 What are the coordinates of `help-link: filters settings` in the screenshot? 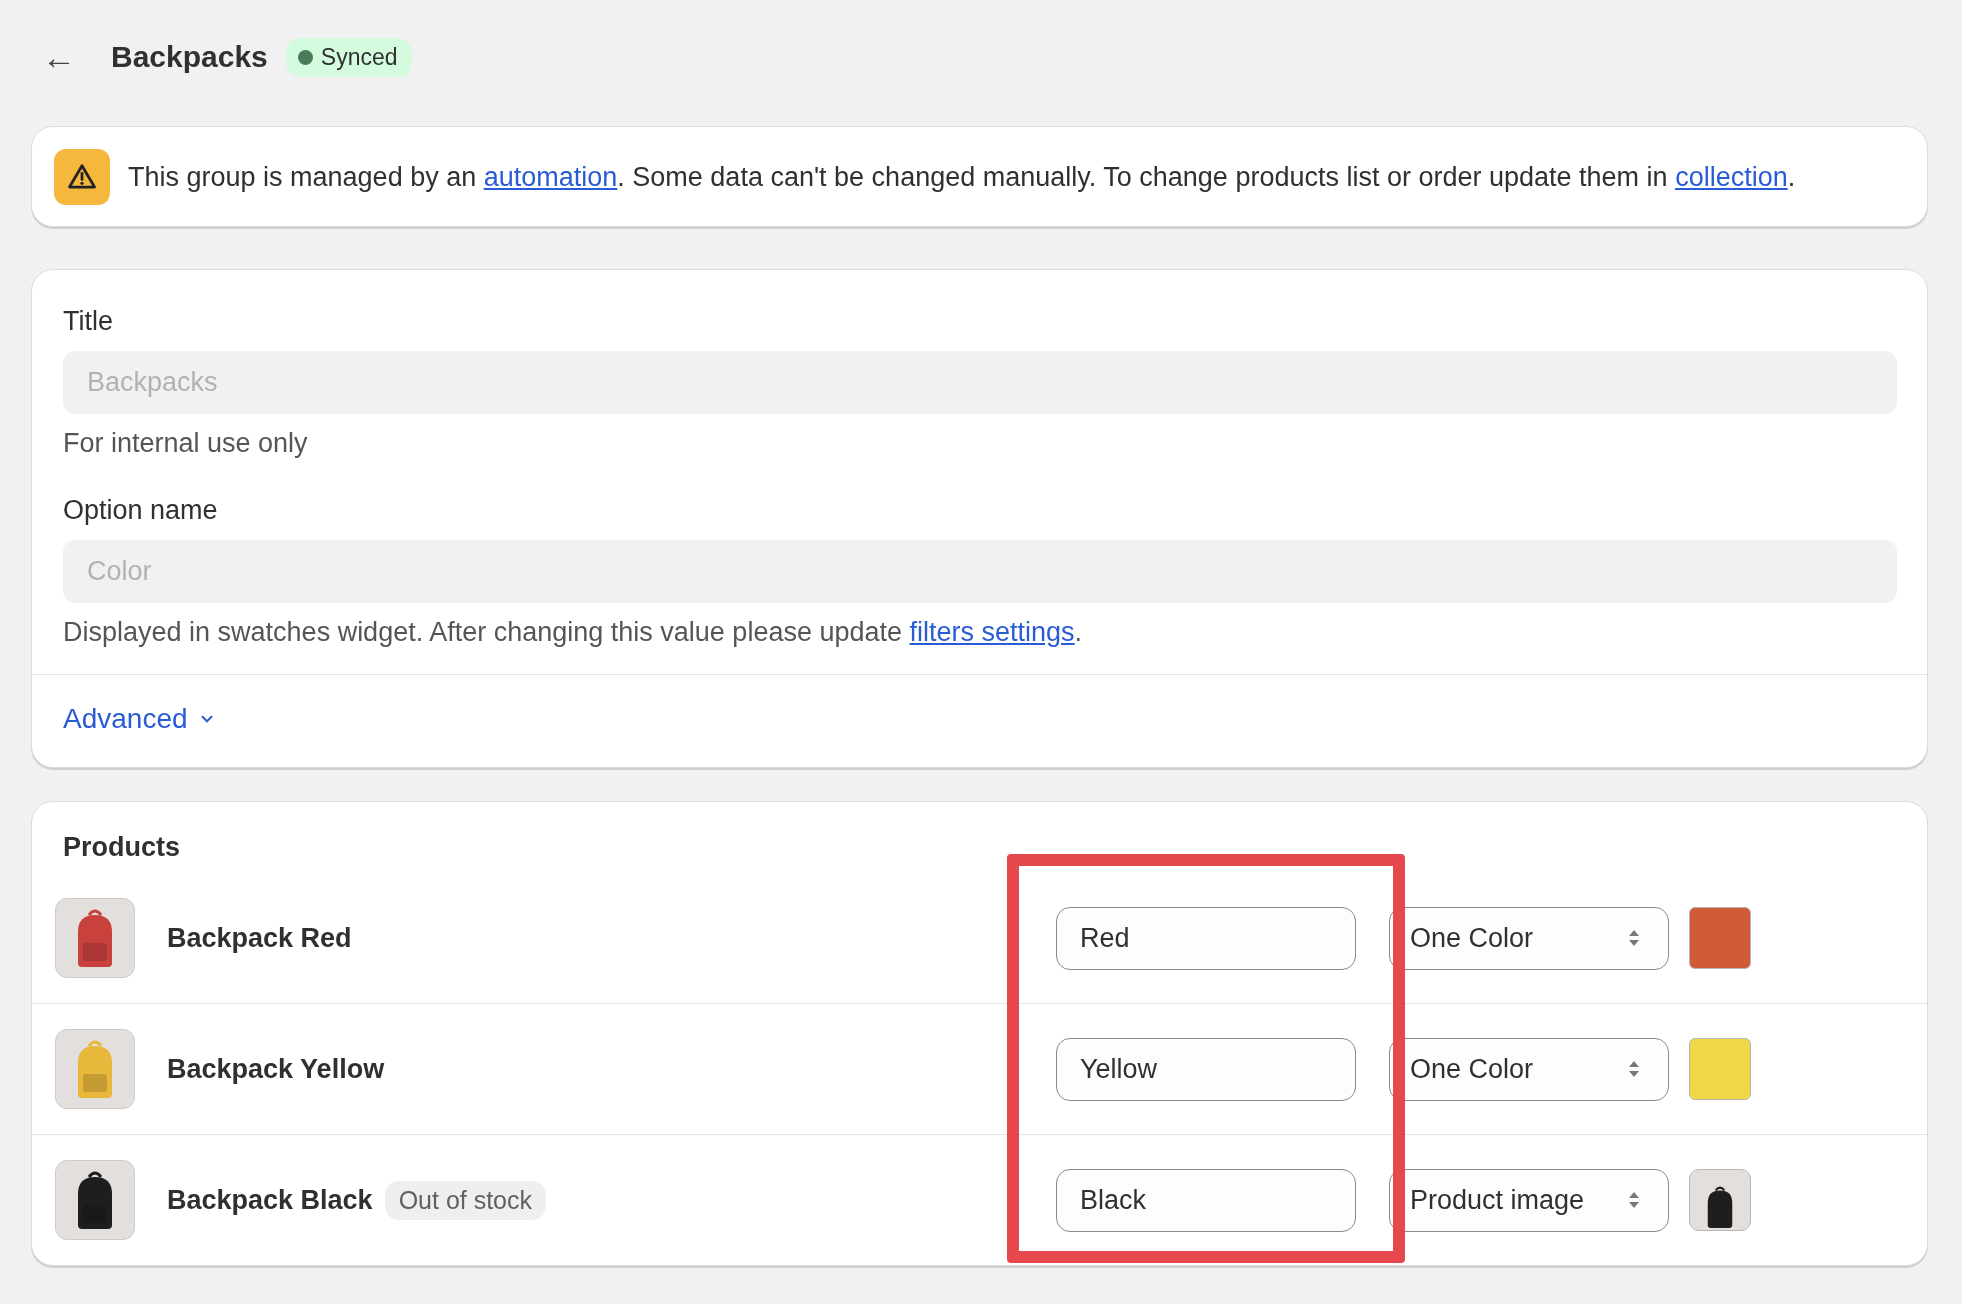 It's located at (992, 632).